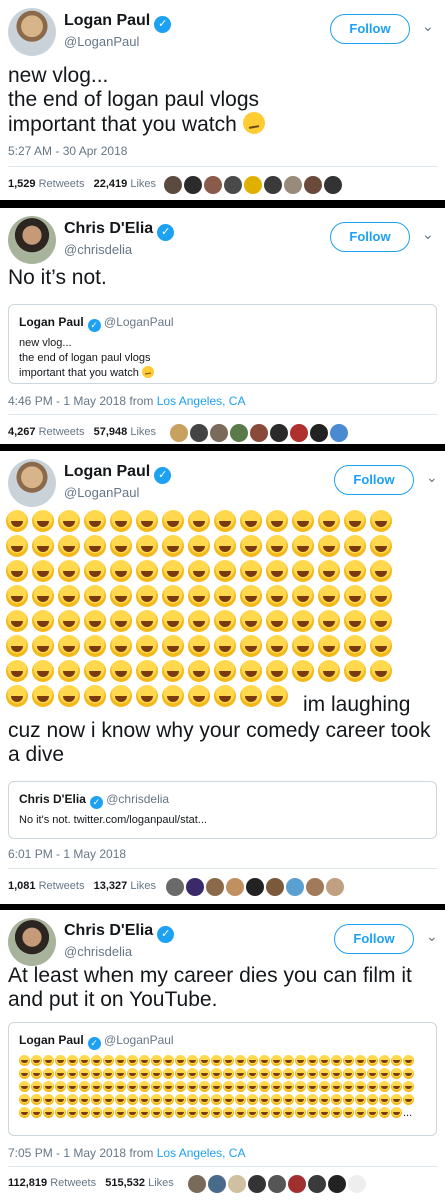 Image resolution: width=445 pixels, height=1200 pixels. Describe the element at coordinates (22, 886) in the screenshot. I see `retweet-count: 1,081` at that location.